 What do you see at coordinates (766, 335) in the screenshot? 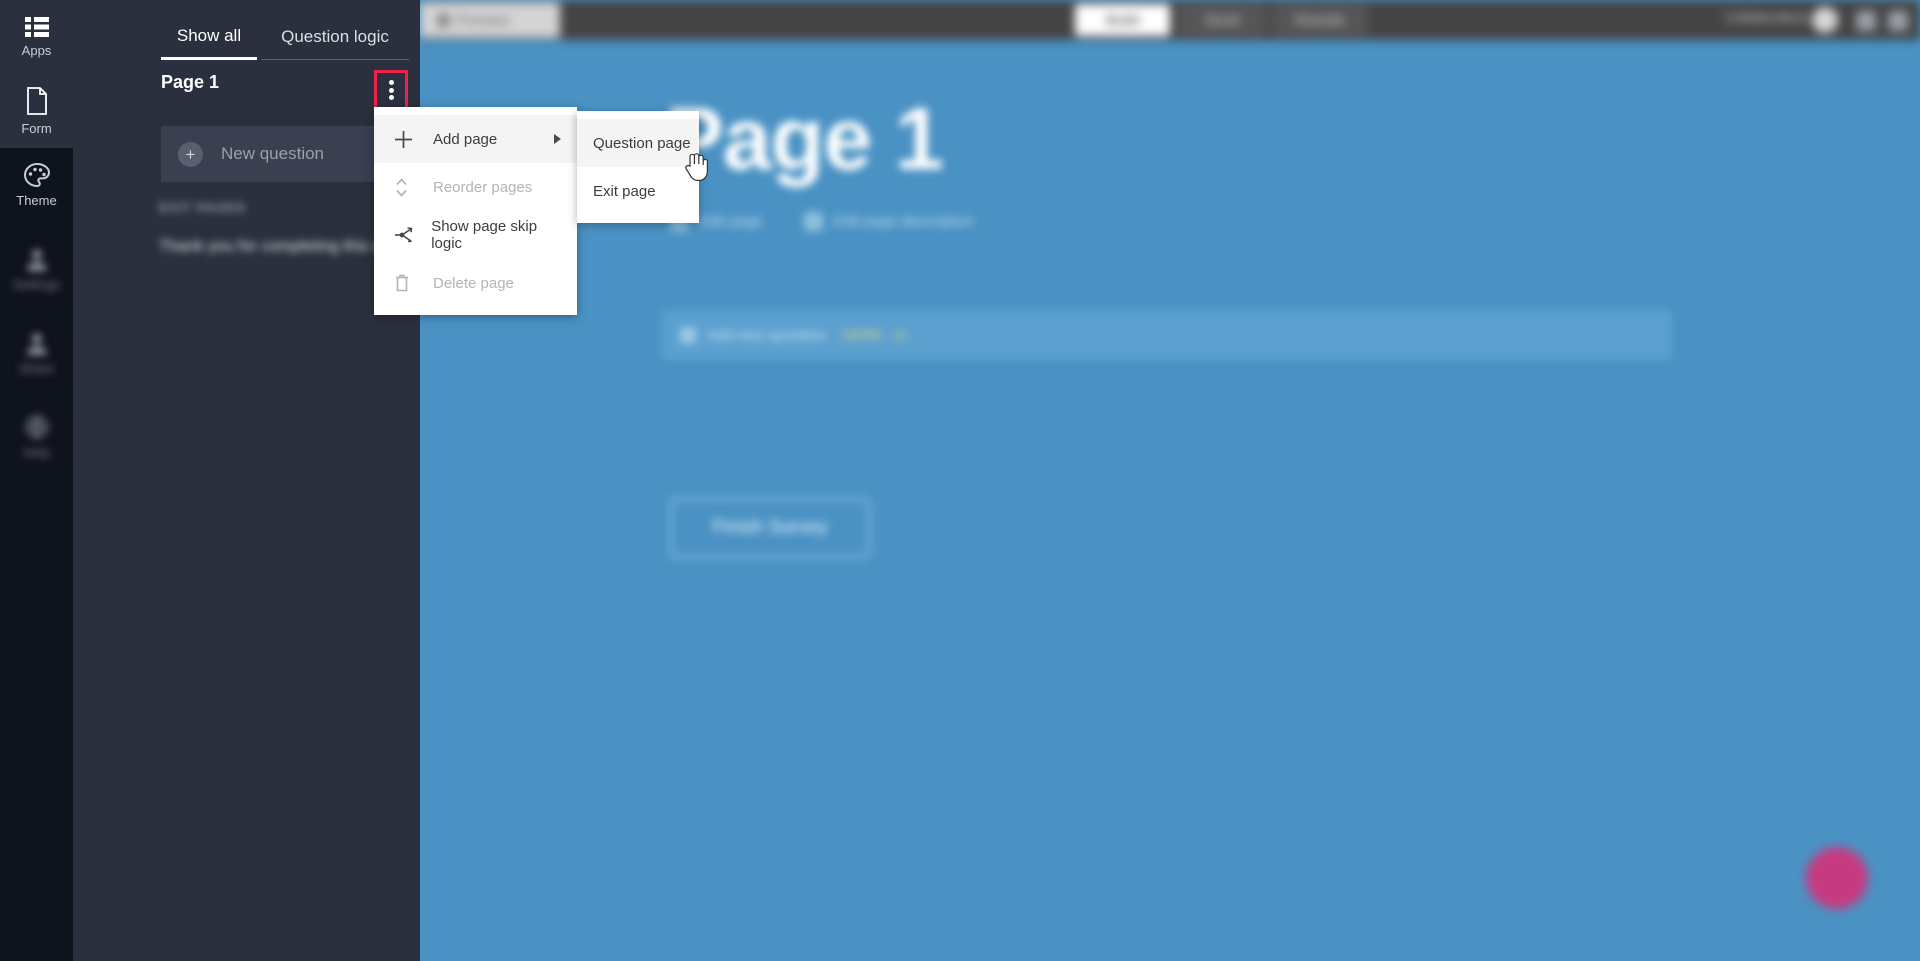
I see `add-new-question-label: Add new question` at bounding box center [766, 335].